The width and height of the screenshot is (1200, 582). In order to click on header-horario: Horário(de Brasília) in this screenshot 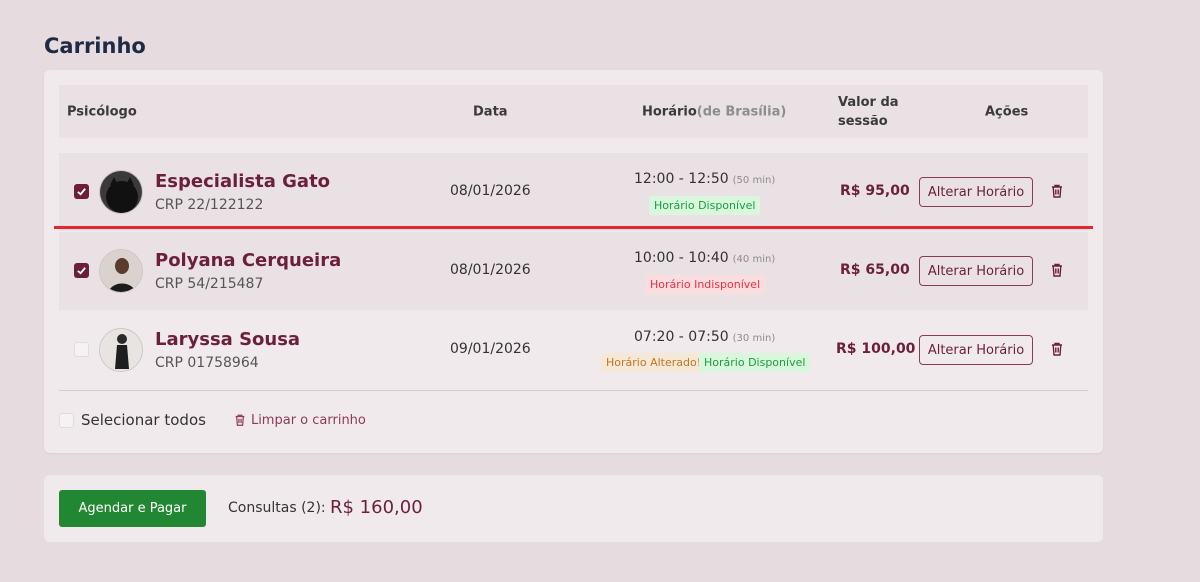, I will do `click(714, 111)`.